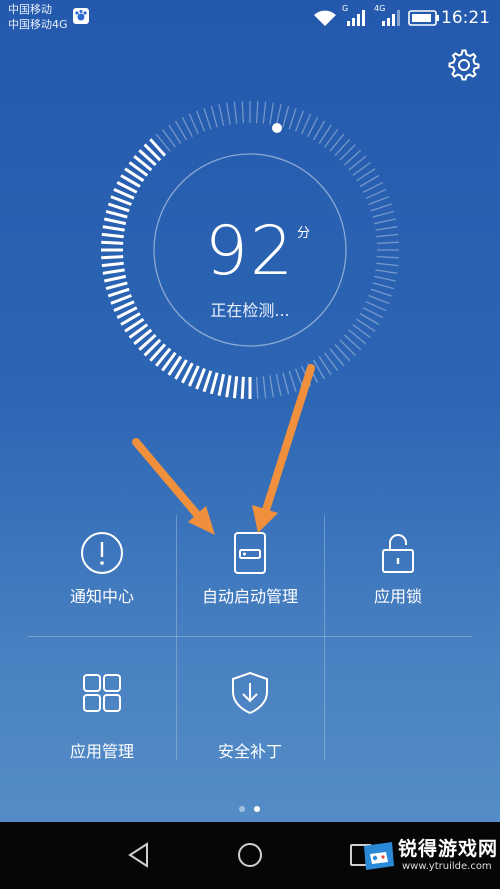  I want to click on shield-download-icon, so click(250, 693).